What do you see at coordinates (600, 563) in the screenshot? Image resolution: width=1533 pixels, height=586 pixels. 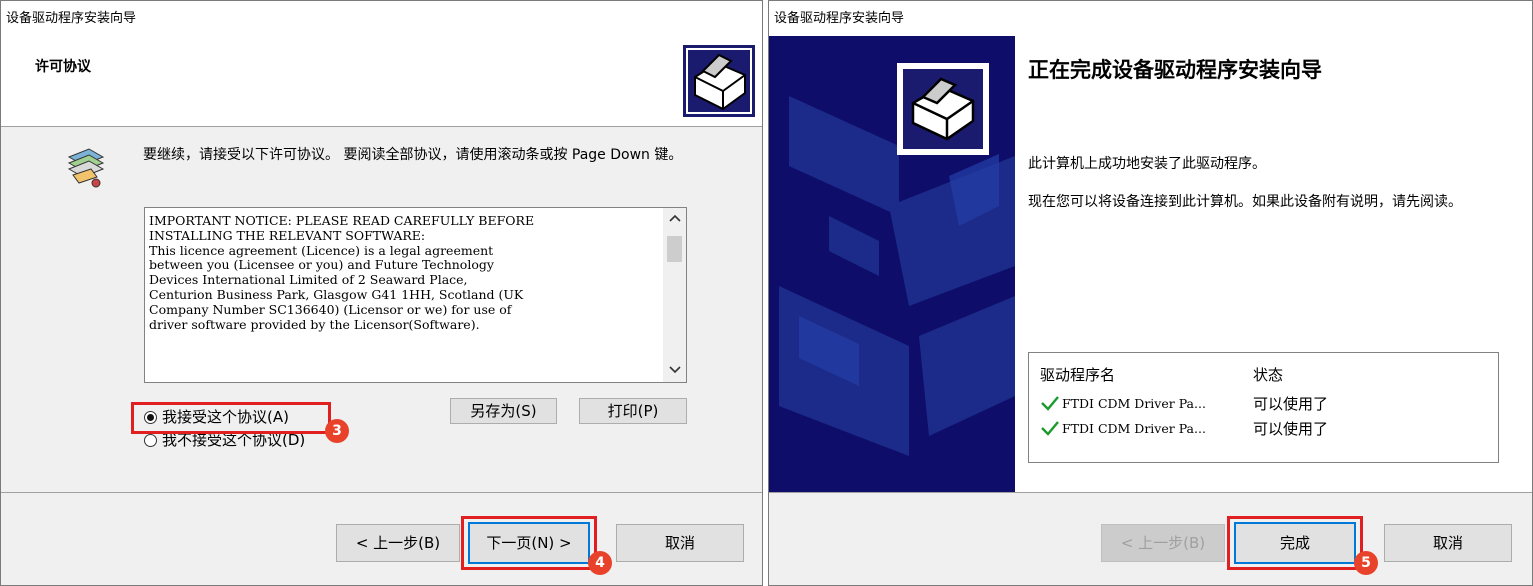 I see `step-badge-4: 4` at bounding box center [600, 563].